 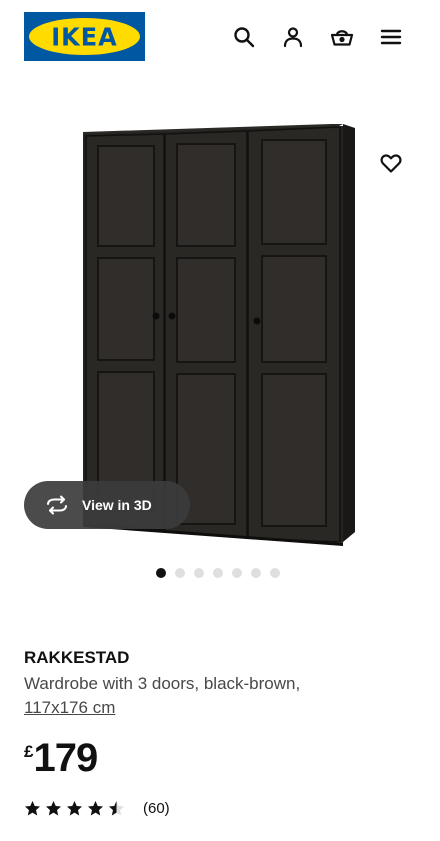 I want to click on product-price: £ 179, so click(x=61, y=758).